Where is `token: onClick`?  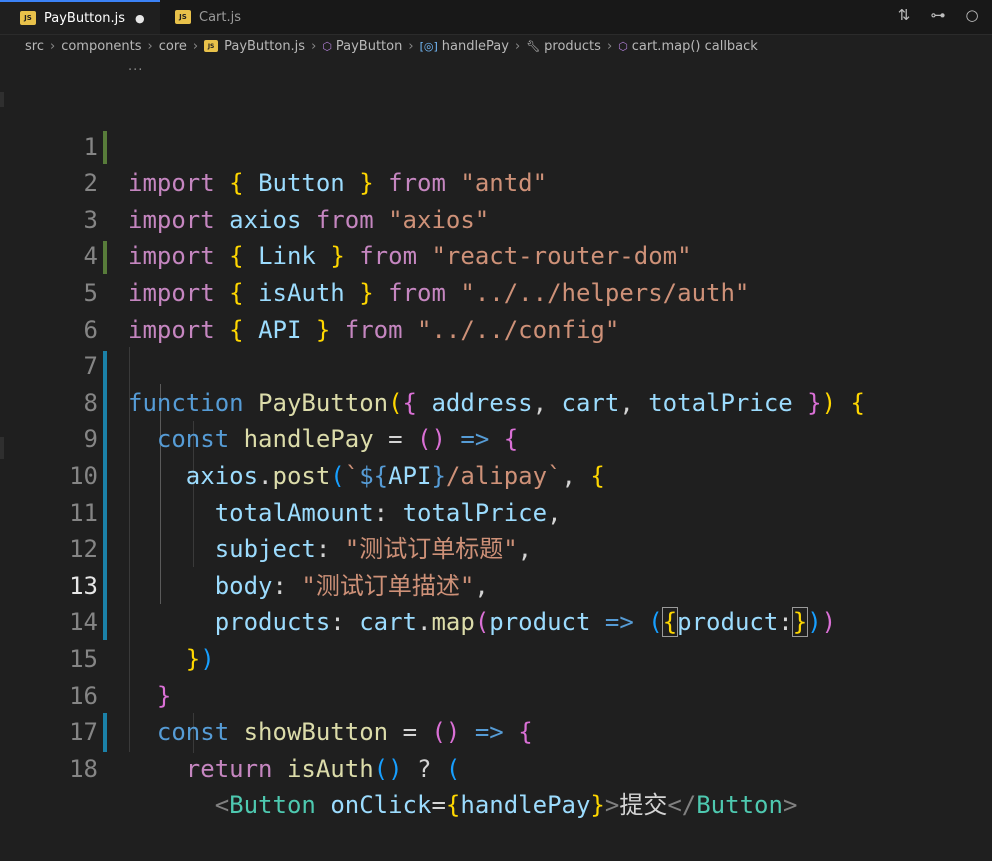 token: onClick is located at coordinates (381, 805).